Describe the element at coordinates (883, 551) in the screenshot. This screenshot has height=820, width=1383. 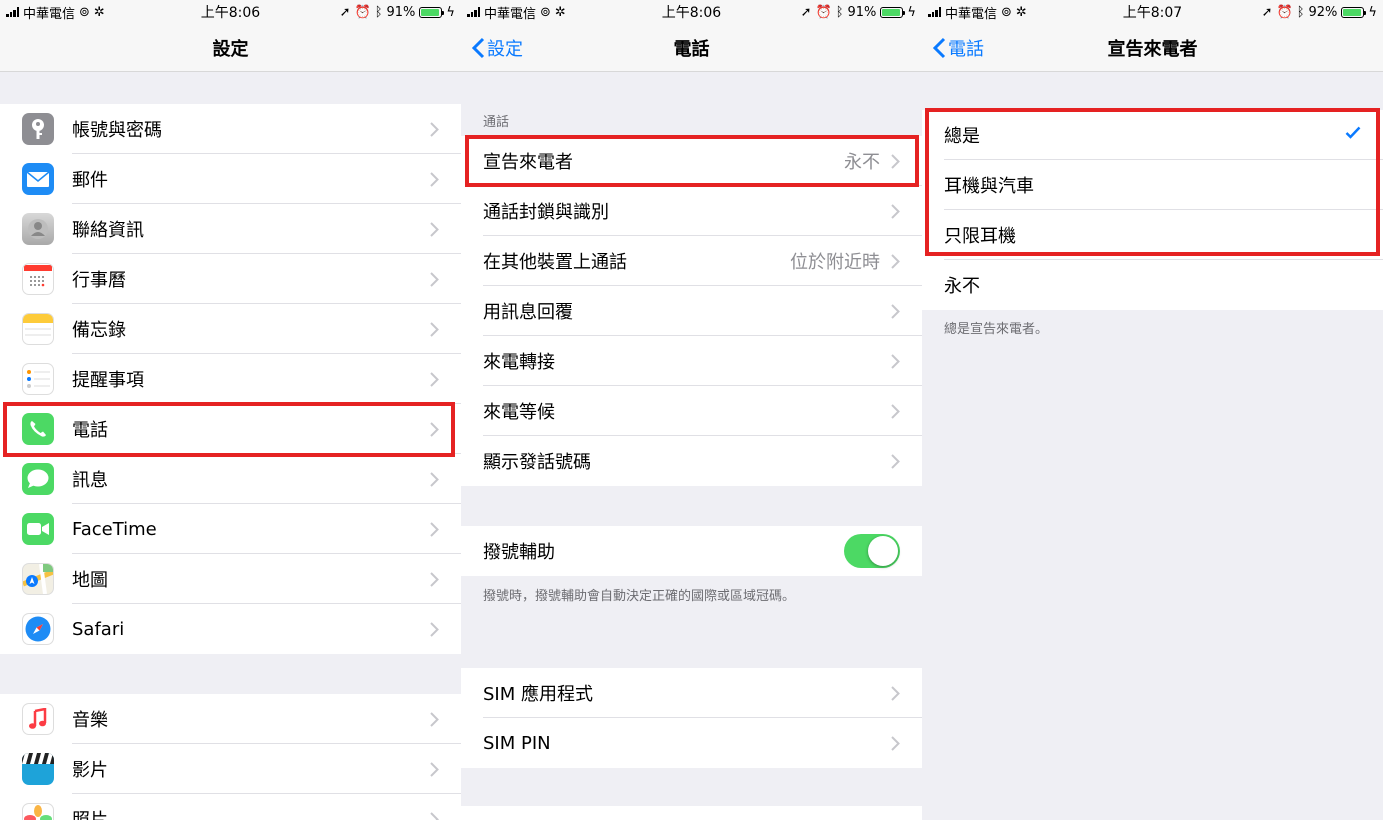
I see `toggle-knob` at that location.